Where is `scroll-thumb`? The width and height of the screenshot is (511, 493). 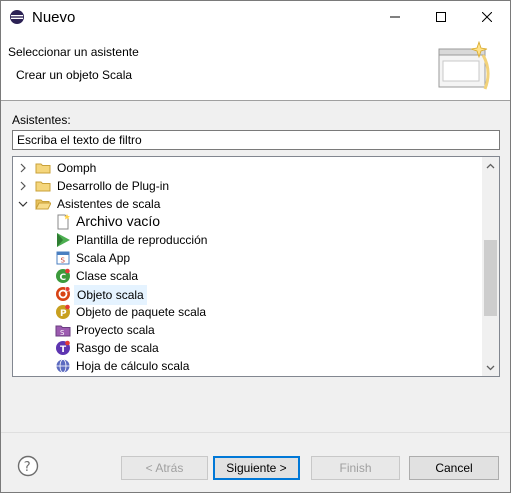 scroll-thumb is located at coordinates (490, 278).